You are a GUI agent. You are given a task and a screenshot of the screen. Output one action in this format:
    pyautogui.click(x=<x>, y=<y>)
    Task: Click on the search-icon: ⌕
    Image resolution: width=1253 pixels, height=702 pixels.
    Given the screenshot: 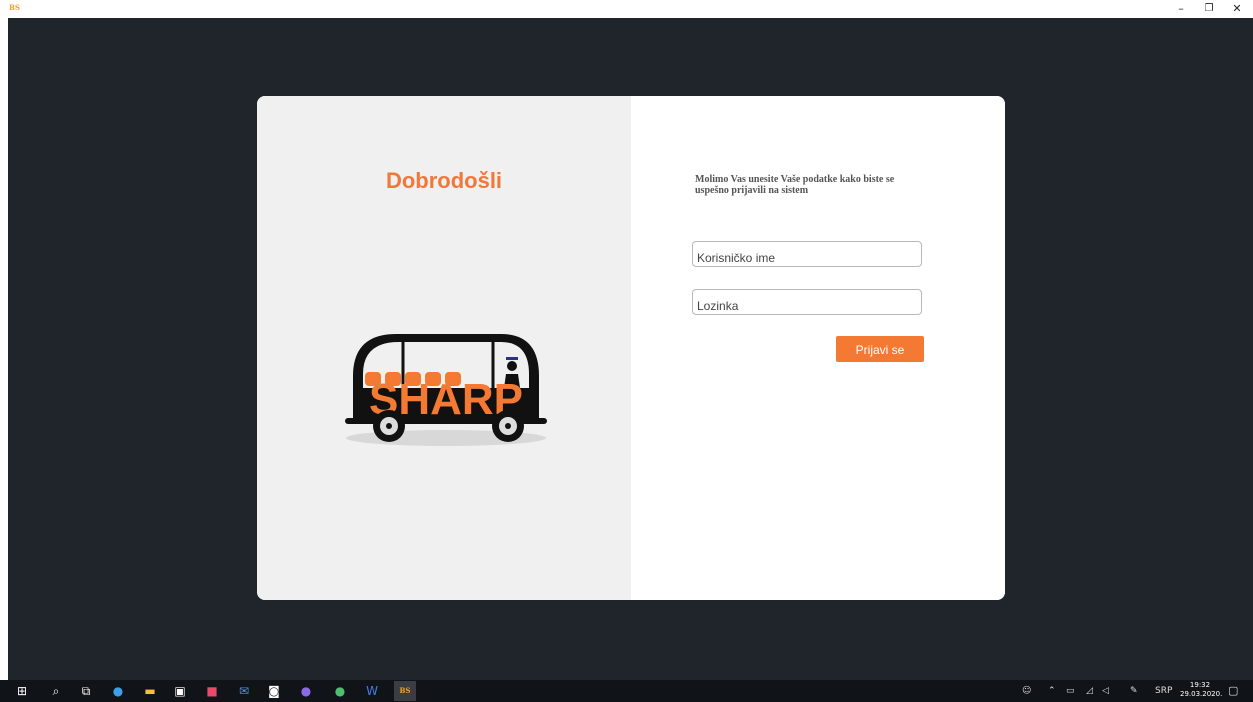 What is the action you would take?
    pyautogui.click(x=56, y=691)
    